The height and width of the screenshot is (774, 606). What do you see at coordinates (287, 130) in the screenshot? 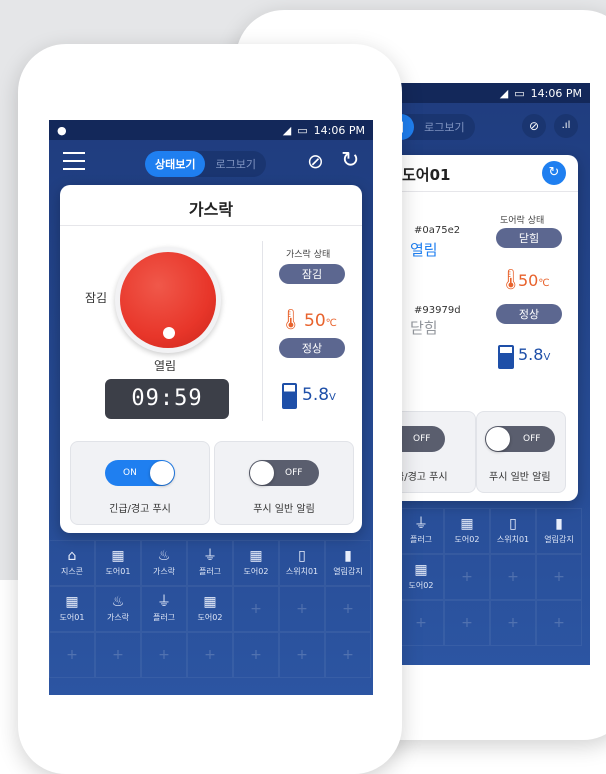
I see `signal-icon: ◢` at bounding box center [287, 130].